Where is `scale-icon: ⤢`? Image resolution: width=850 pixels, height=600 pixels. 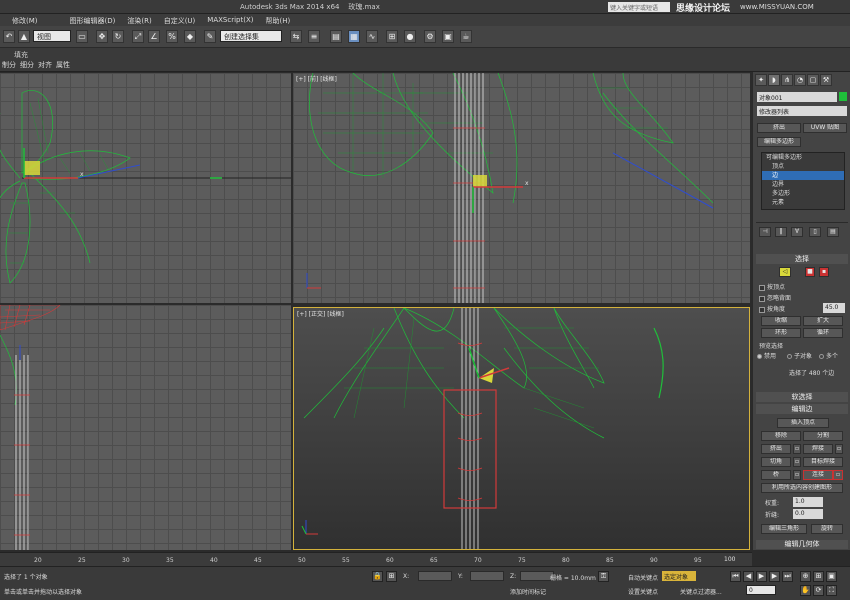
scale-icon: ⤢ is located at coordinates (138, 36).